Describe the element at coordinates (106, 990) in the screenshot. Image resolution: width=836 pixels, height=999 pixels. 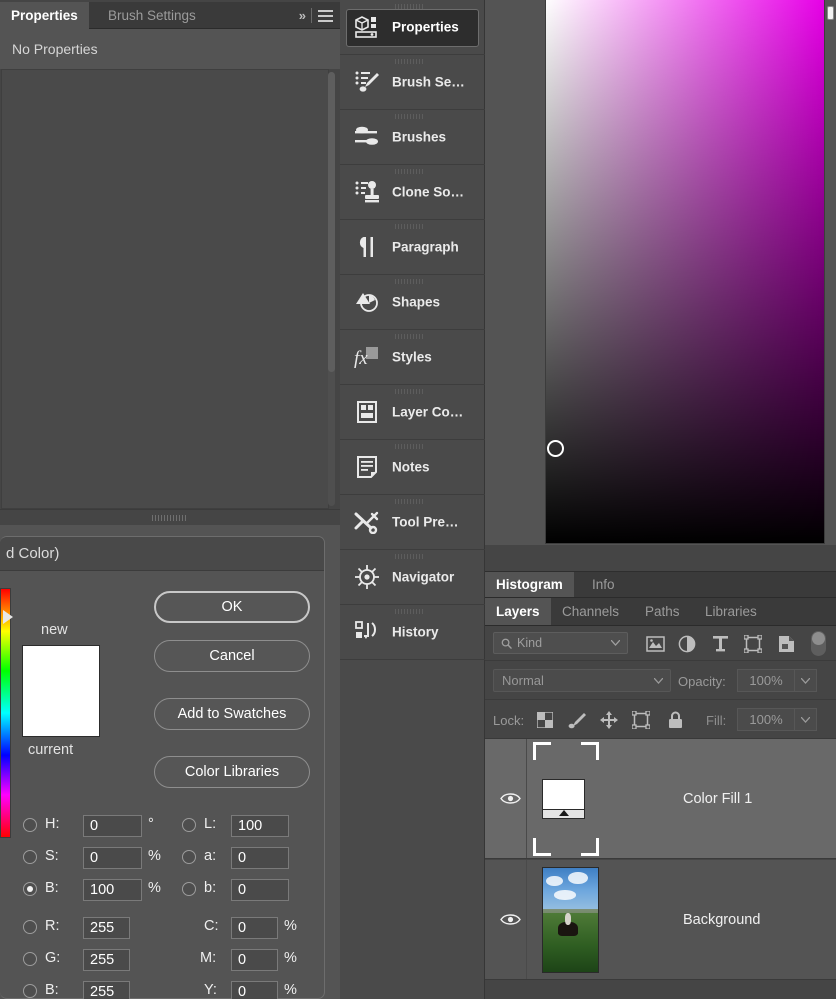
I see `rgb-b-input: 255` at that location.